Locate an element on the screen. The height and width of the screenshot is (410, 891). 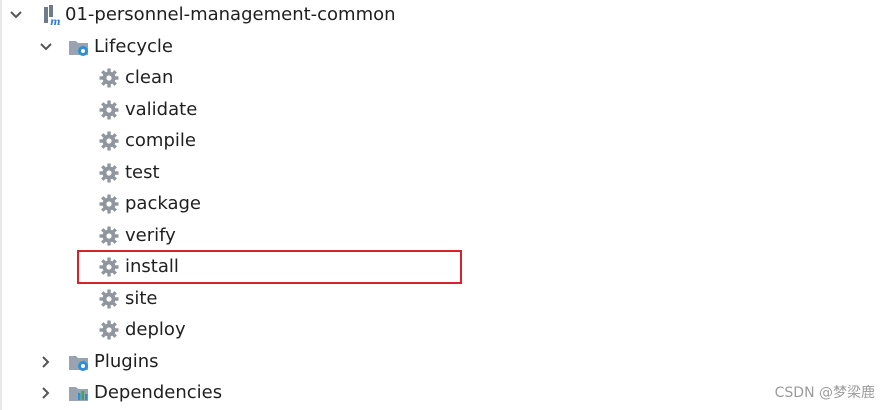
lifecycle-item-label: site is located at coordinates (141, 298).